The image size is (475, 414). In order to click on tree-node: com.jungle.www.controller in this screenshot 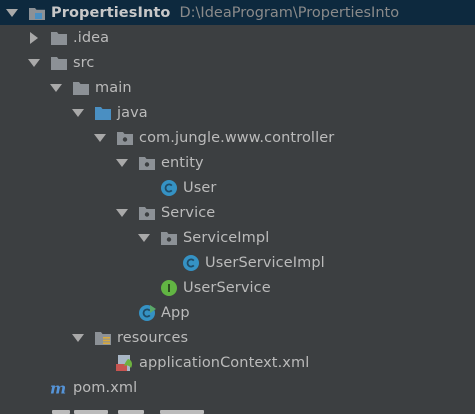, I will do `click(237, 137)`.